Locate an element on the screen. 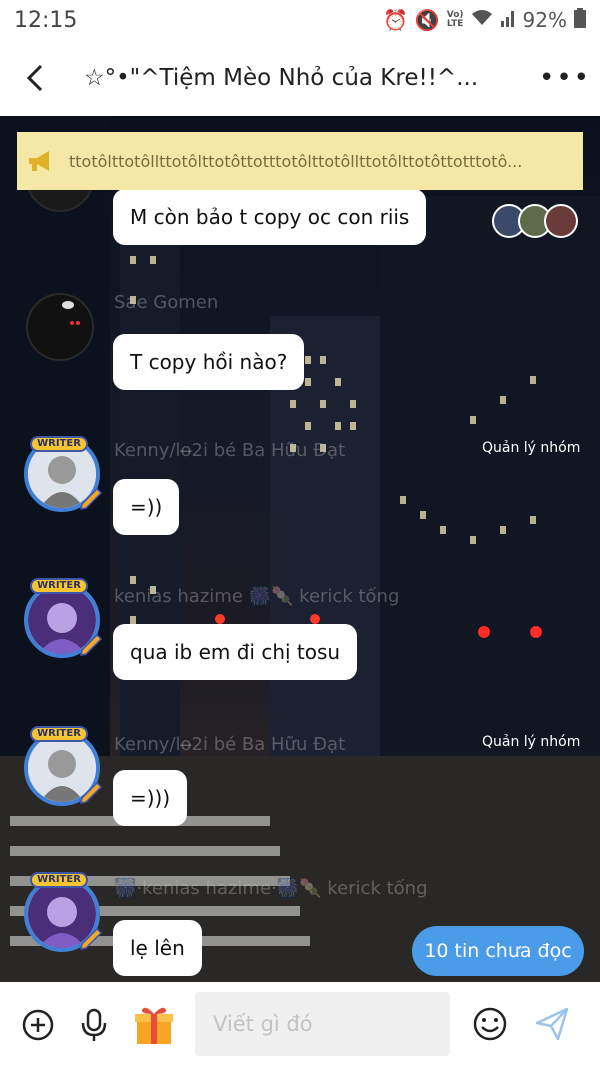 This screenshot has width=600, height=1067. sender-name: Sae Gomen is located at coordinates (166, 302).